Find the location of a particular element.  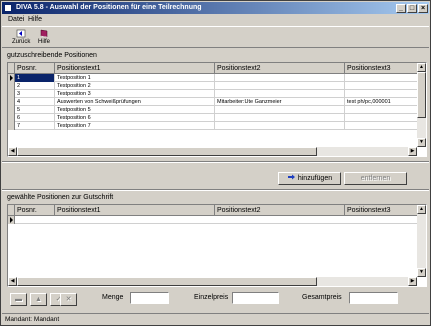

up-arrow-icon: ▲ is located at coordinates (38, 299).